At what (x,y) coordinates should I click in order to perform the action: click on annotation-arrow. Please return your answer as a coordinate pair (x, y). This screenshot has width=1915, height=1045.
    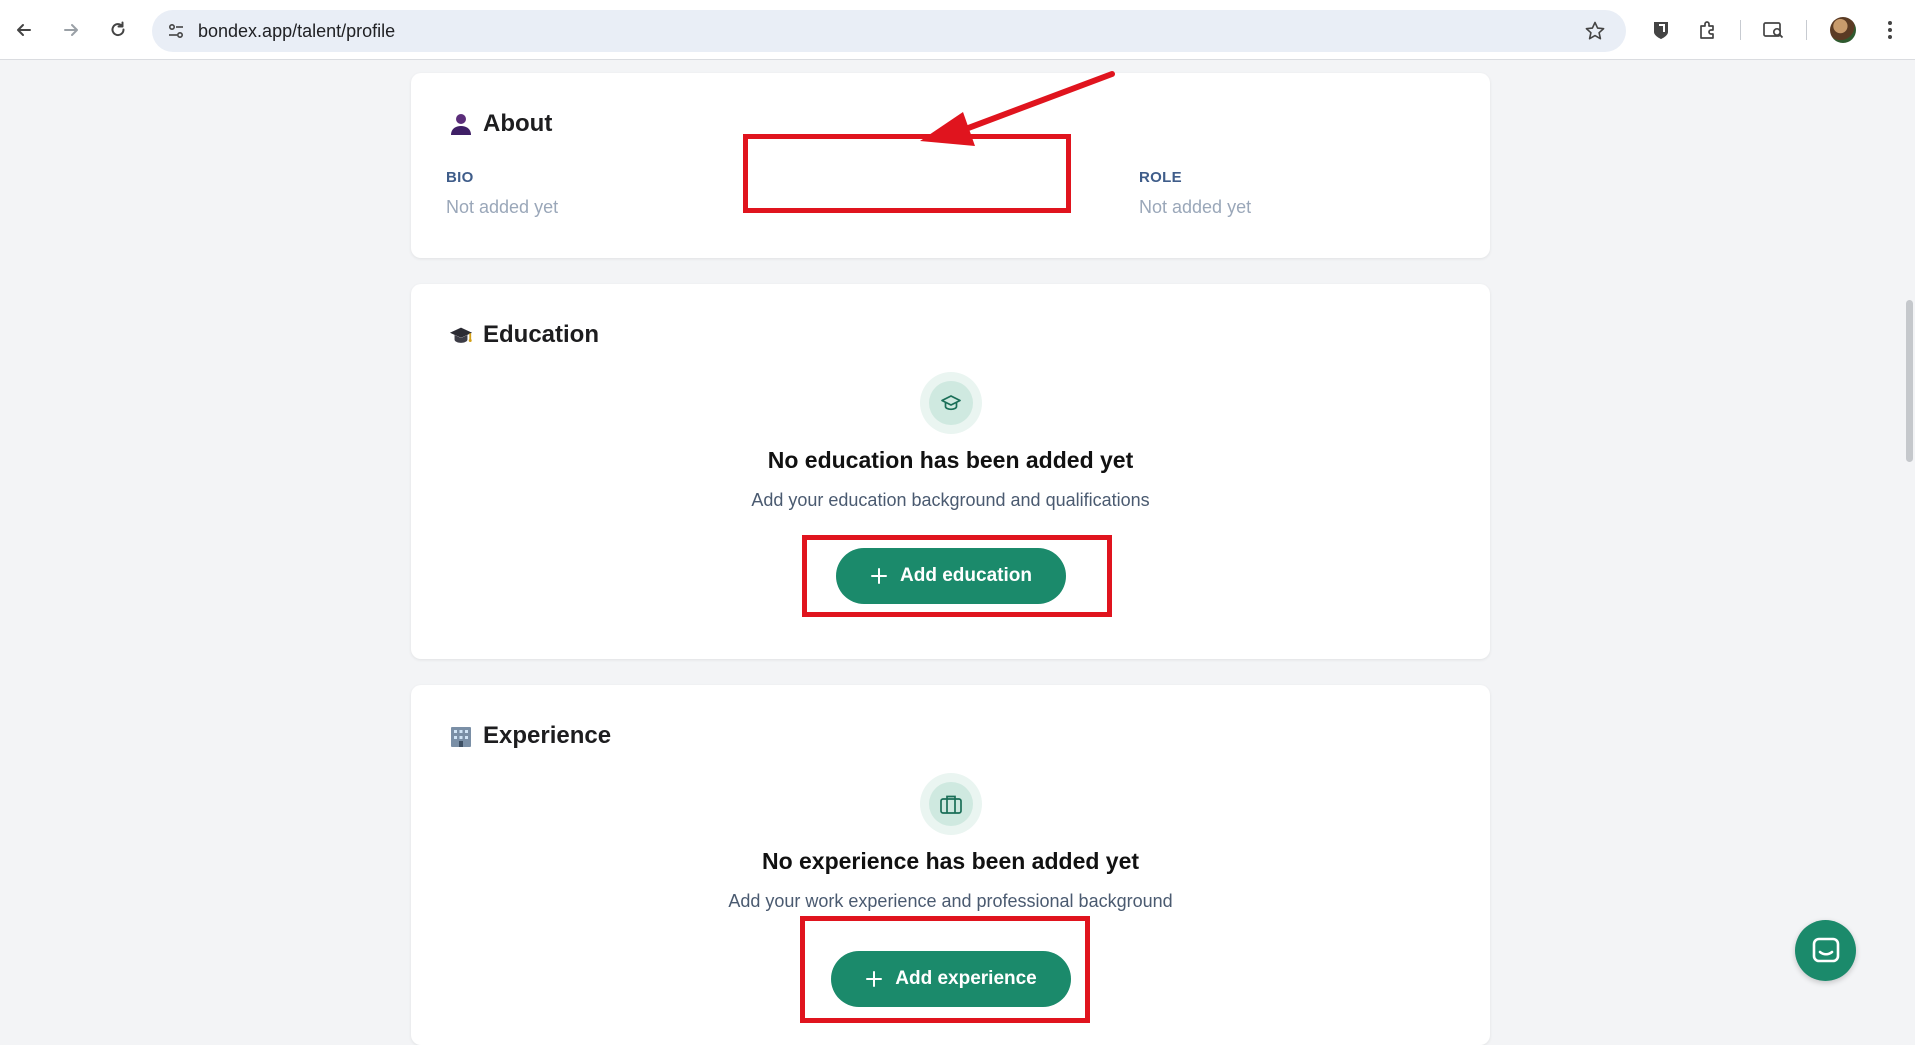
    Looking at the image, I should click on (1017, 108).